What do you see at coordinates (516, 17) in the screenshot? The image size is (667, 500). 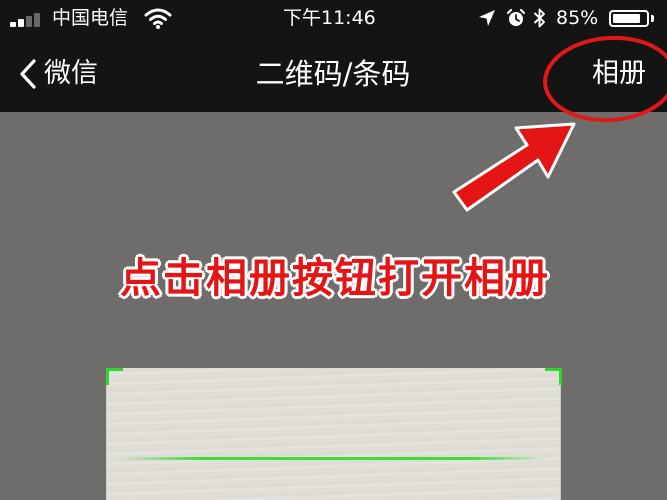 I see `alarm-icon` at bounding box center [516, 17].